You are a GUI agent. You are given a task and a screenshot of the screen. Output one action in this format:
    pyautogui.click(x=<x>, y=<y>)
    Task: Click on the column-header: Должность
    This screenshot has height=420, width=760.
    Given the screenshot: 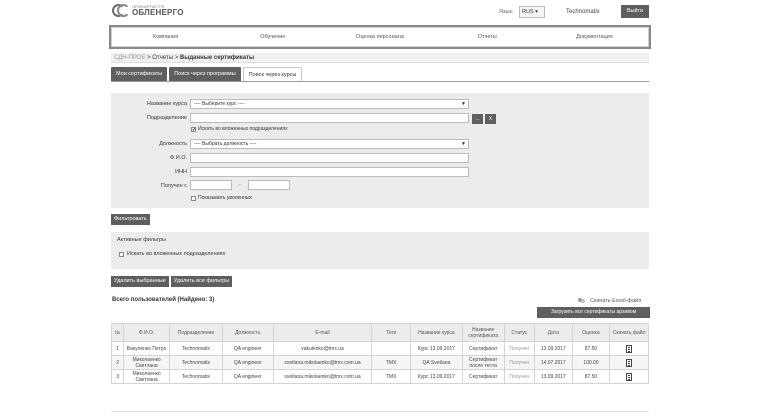 What is the action you would take?
    pyautogui.click(x=247, y=332)
    